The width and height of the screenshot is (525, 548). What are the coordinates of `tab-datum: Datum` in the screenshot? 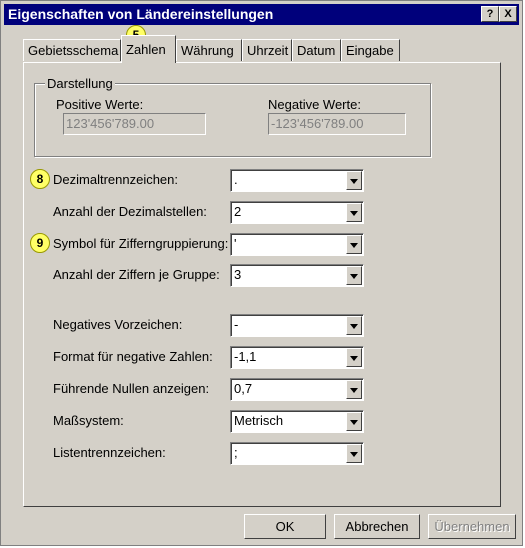 It's located at (316, 50).